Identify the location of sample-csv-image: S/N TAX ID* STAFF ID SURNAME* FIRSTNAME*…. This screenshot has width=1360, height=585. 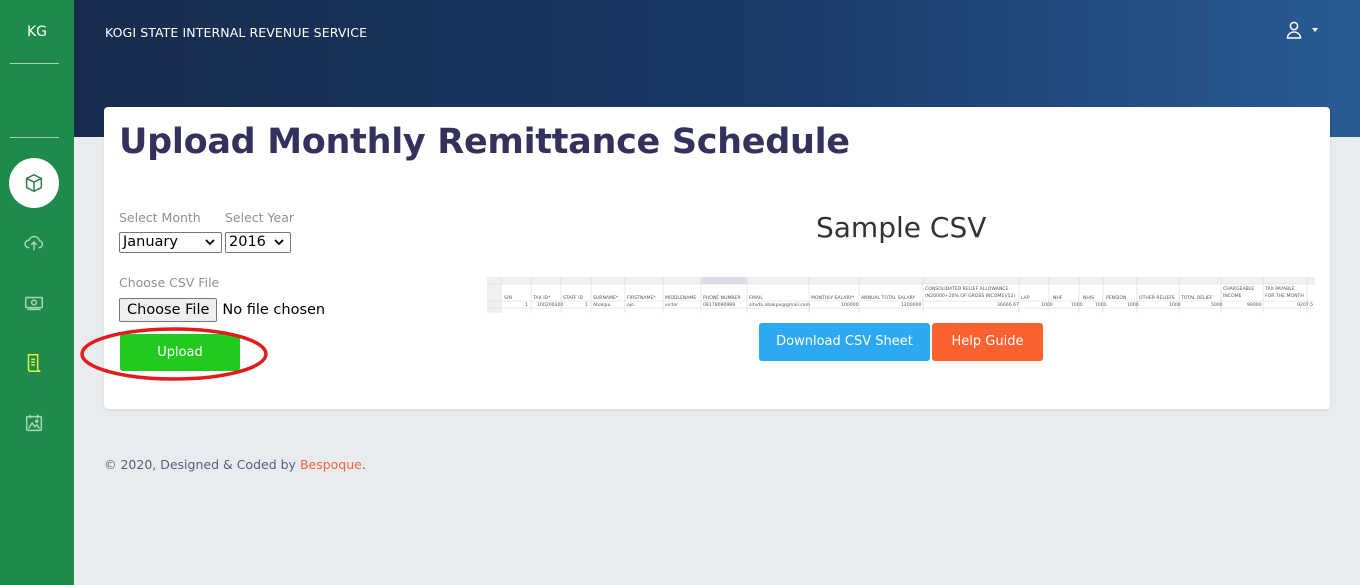
(901, 295).